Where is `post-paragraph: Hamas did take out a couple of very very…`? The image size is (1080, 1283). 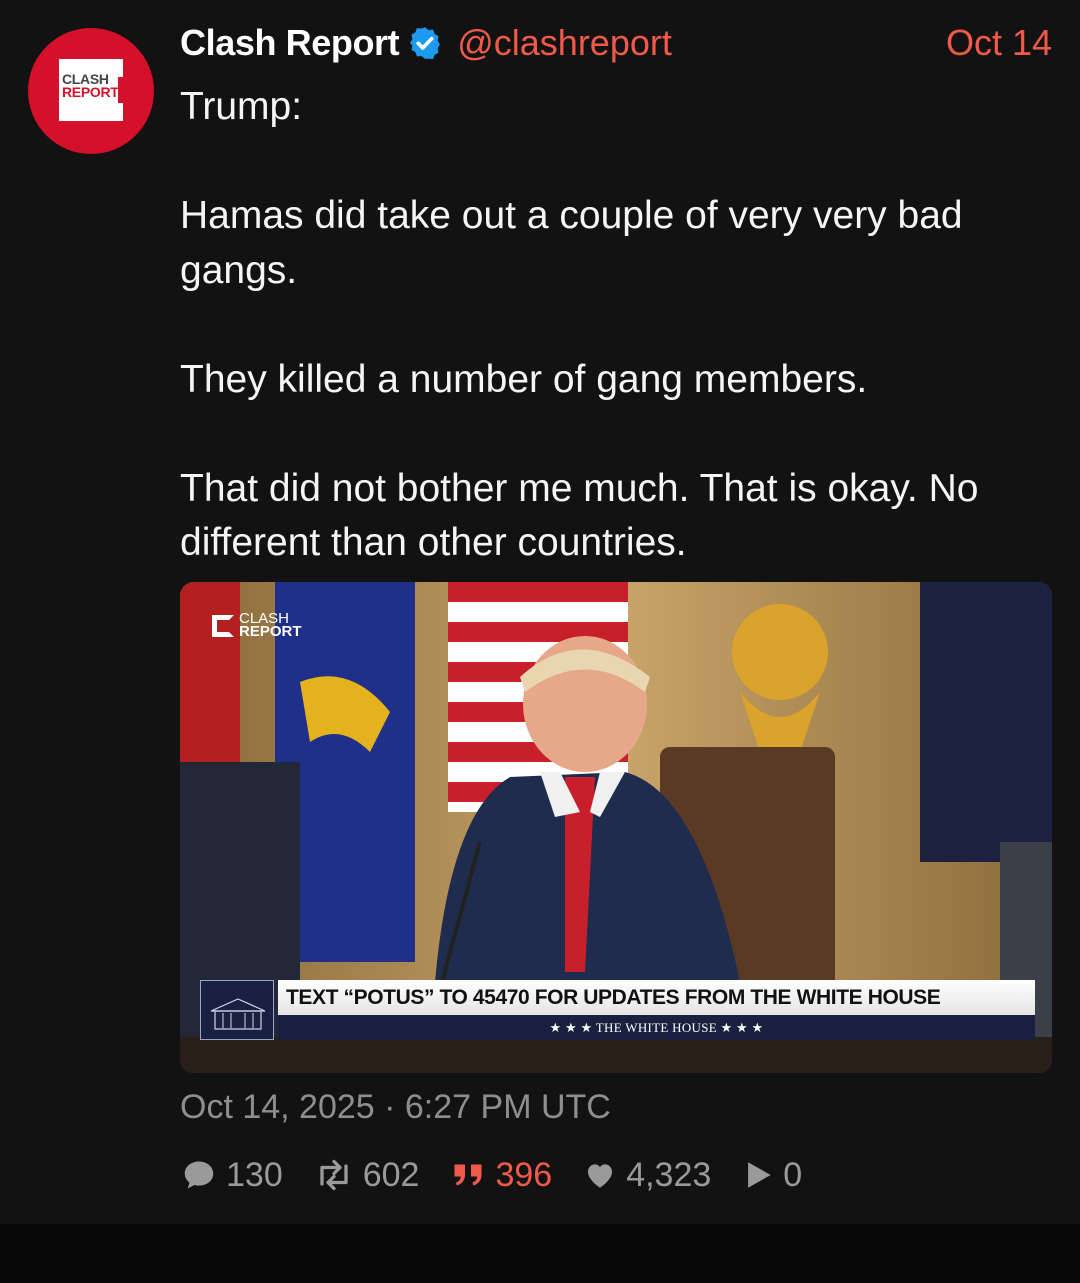
post-paragraph: Hamas did take out a couple of very very… is located at coordinates (571, 243).